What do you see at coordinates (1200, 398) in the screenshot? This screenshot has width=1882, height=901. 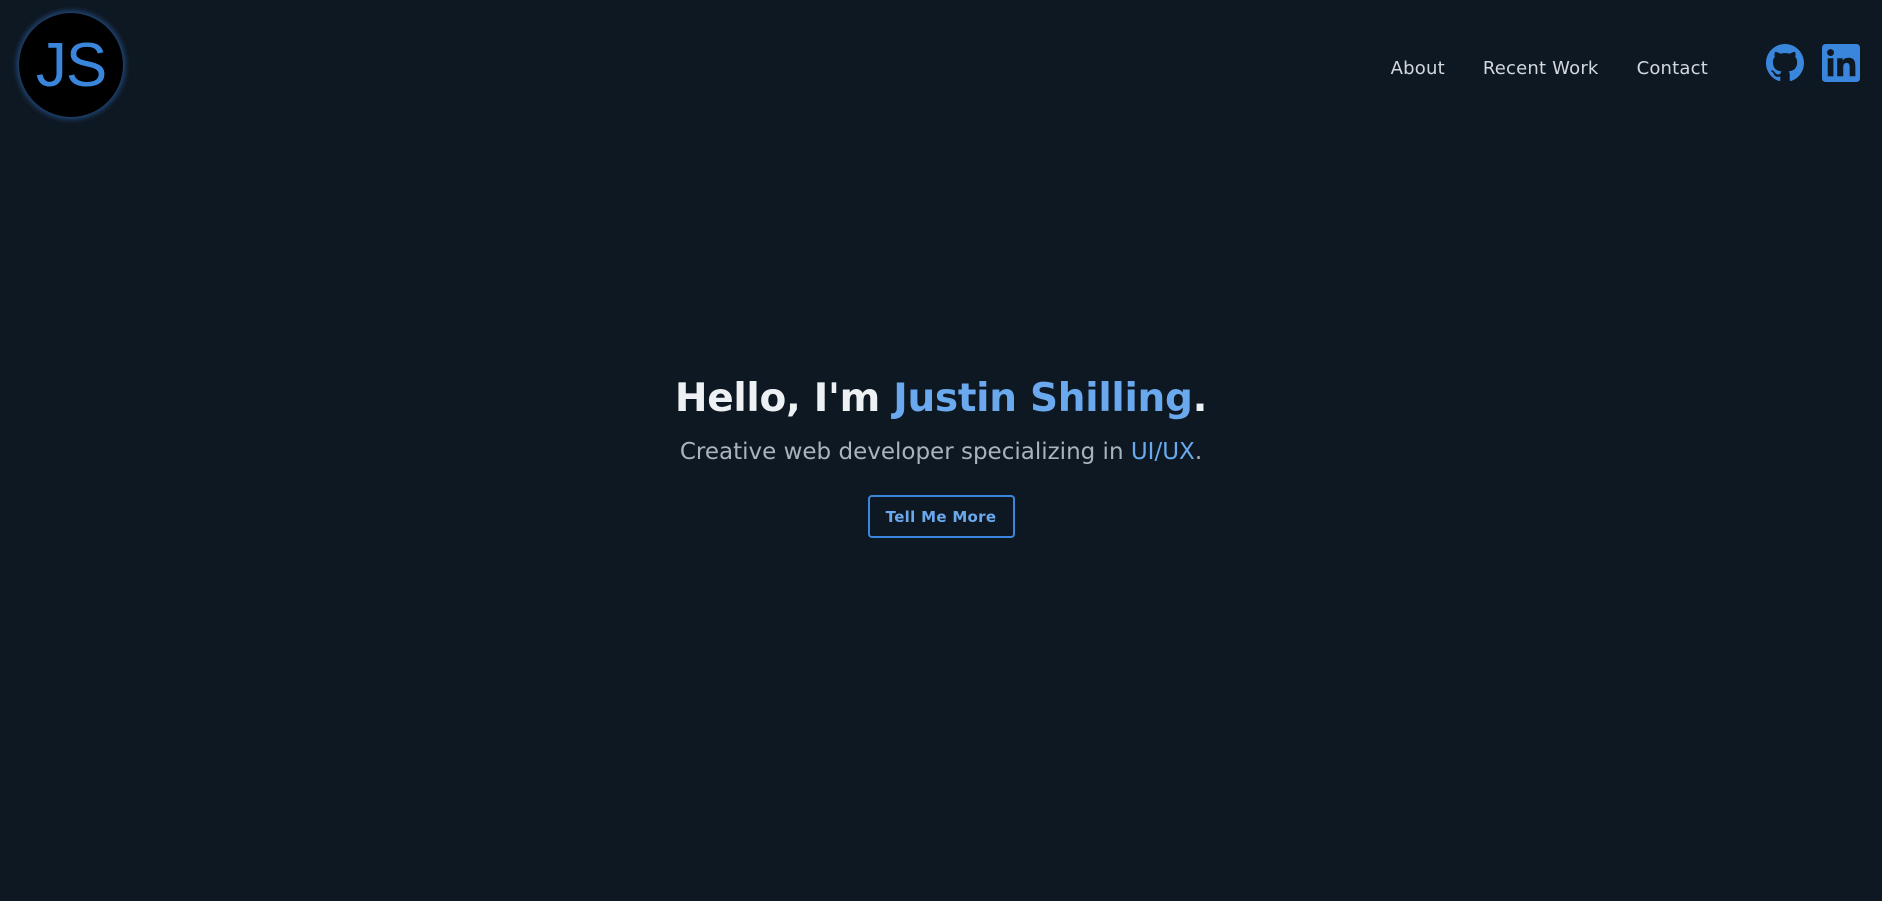 I see `hero-greeting-end: .` at bounding box center [1200, 398].